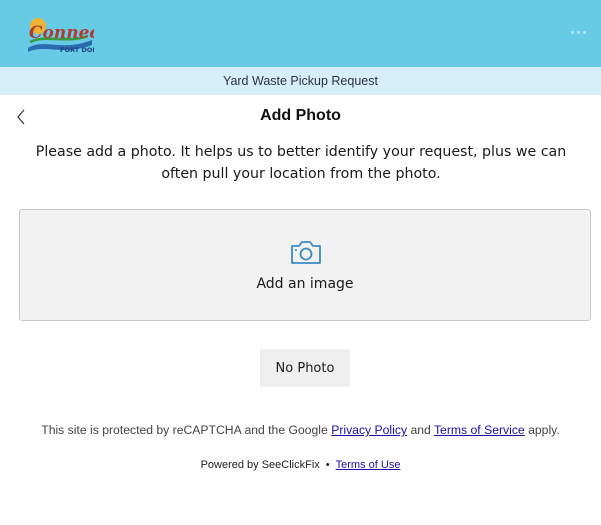 The height and width of the screenshot is (525, 601). Describe the element at coordinates (305, 284) in the screenshot. I see `add-image-label: Add an image` at that location.